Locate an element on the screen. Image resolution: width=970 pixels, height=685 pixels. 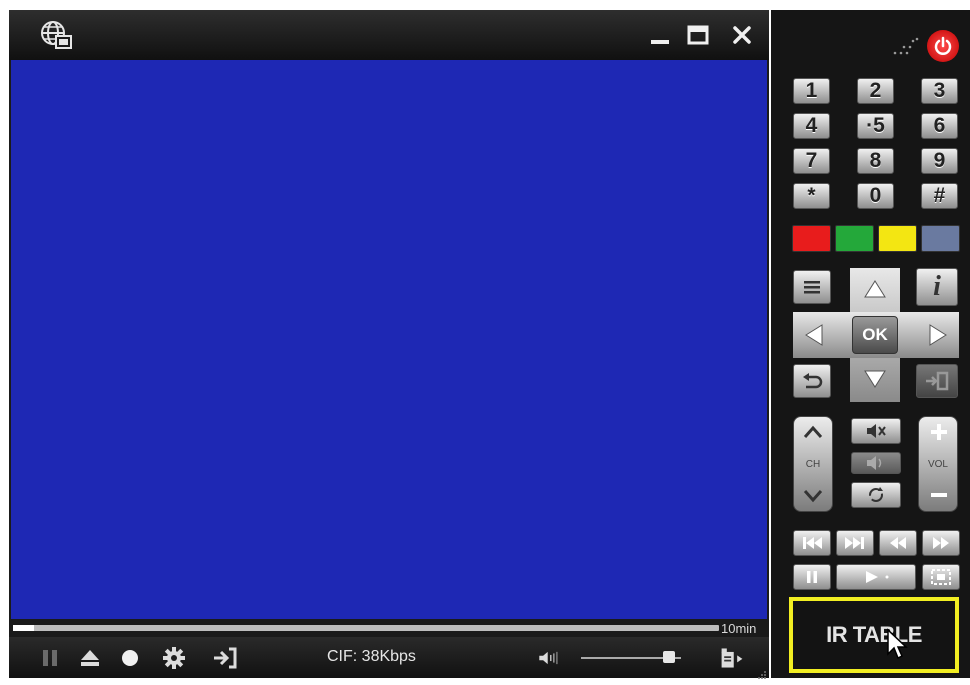
volume-down-button is located at coordinates (939, 497).